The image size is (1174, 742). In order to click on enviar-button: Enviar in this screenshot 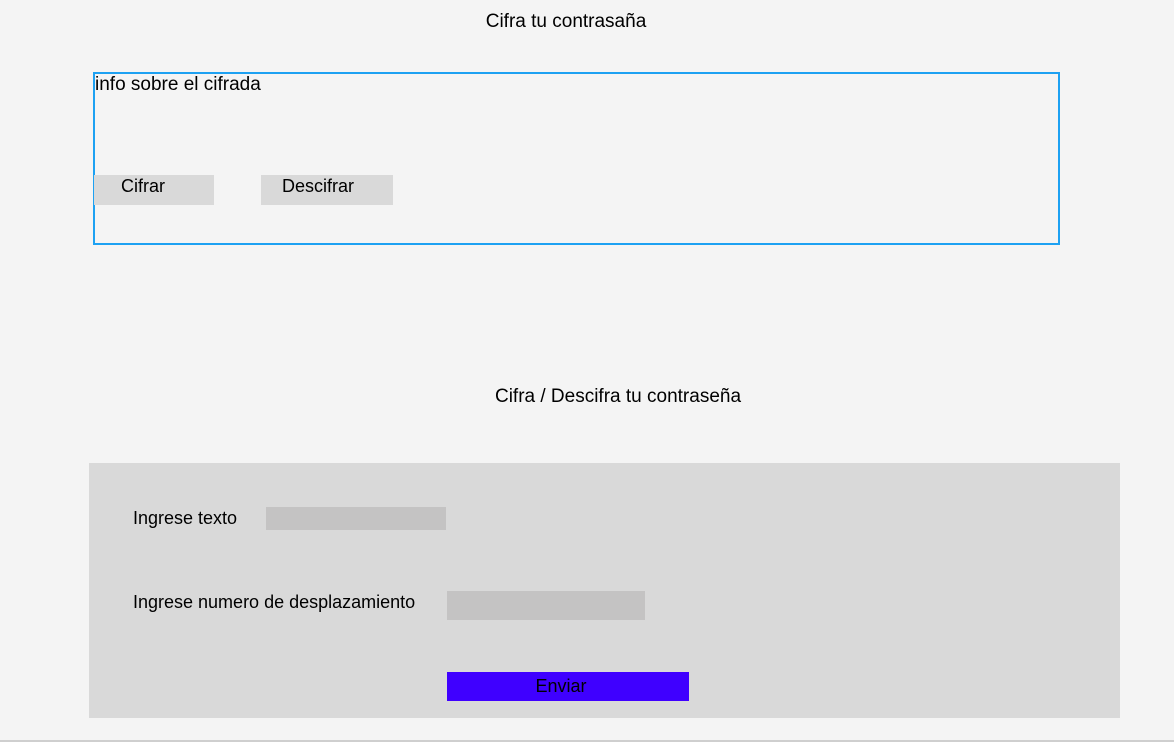, I will do `click(568, 686)`.